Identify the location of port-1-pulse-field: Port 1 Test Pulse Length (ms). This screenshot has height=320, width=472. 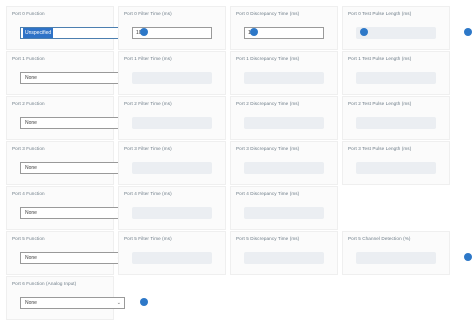
(396, 73).